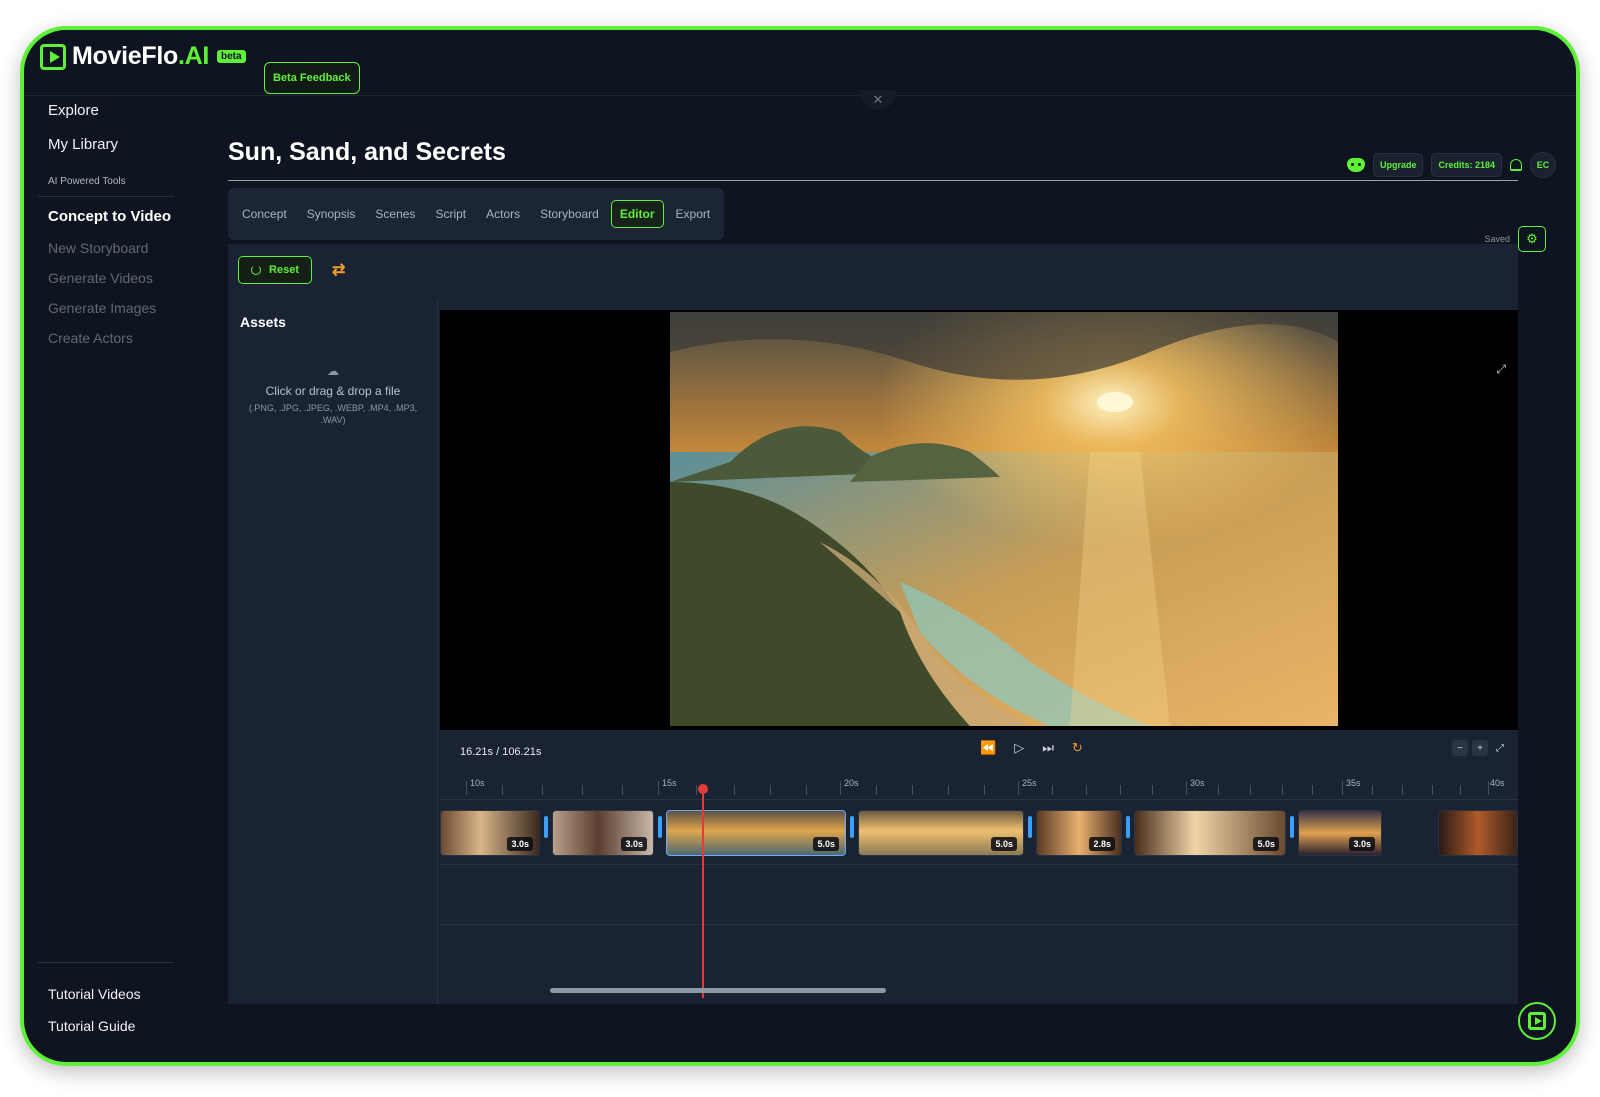  I want to click on avatar: EC, so click(1543, 165).